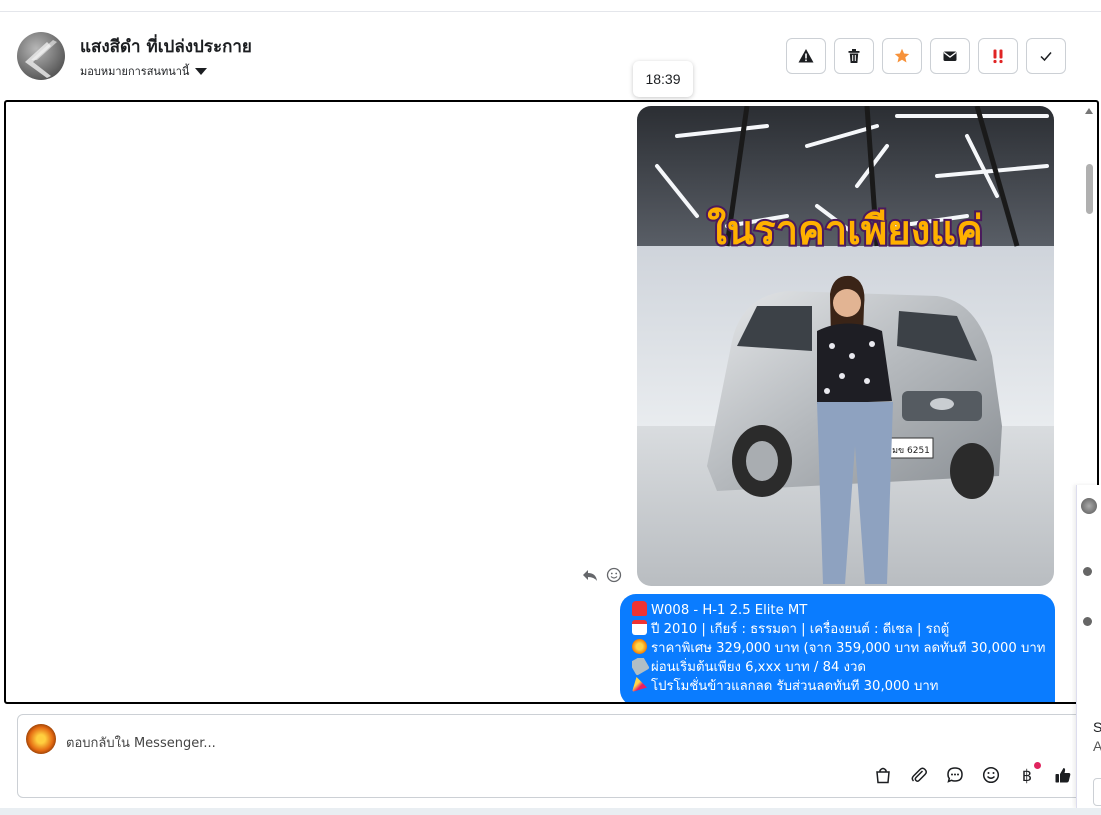 Image resolution: width=1101 pixels, height=815 pixels. I want to click on warning-icon, so click(806, 56).